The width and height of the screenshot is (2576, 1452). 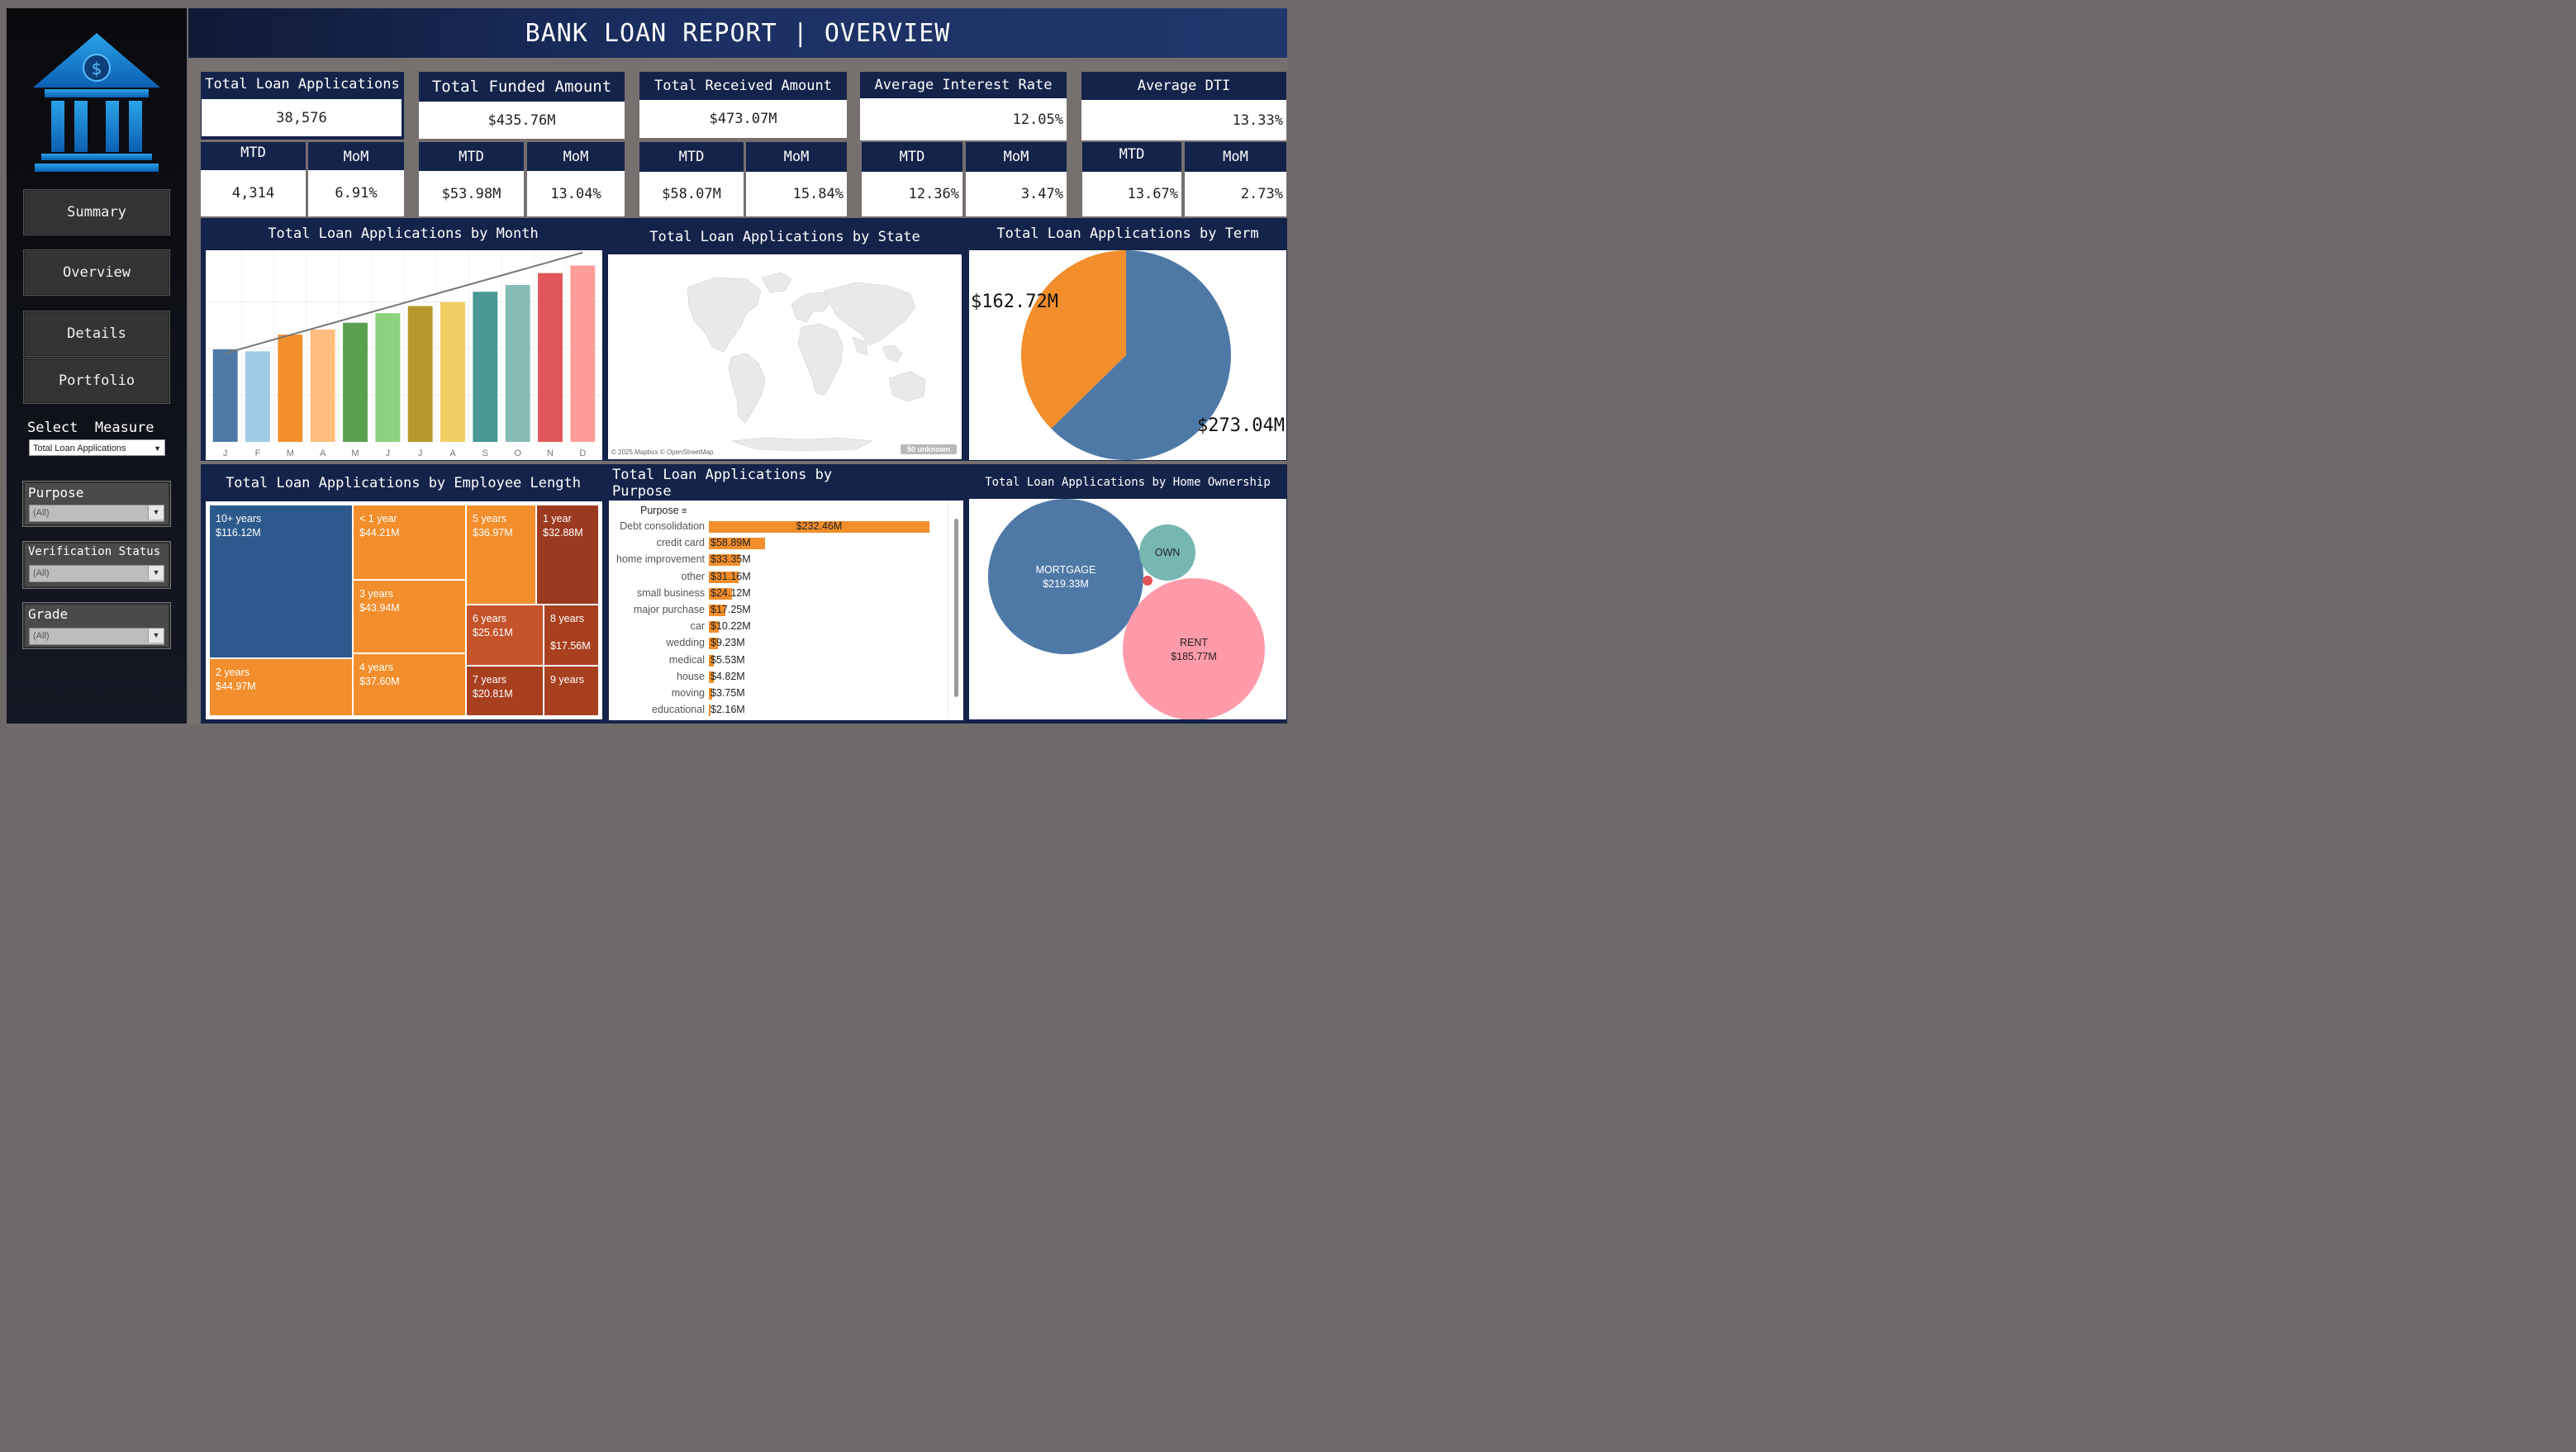 What do you see at coordinates (233, 672) in the screenshot?
I see `cell-name: 2 years` at bounding box center [233, 672].